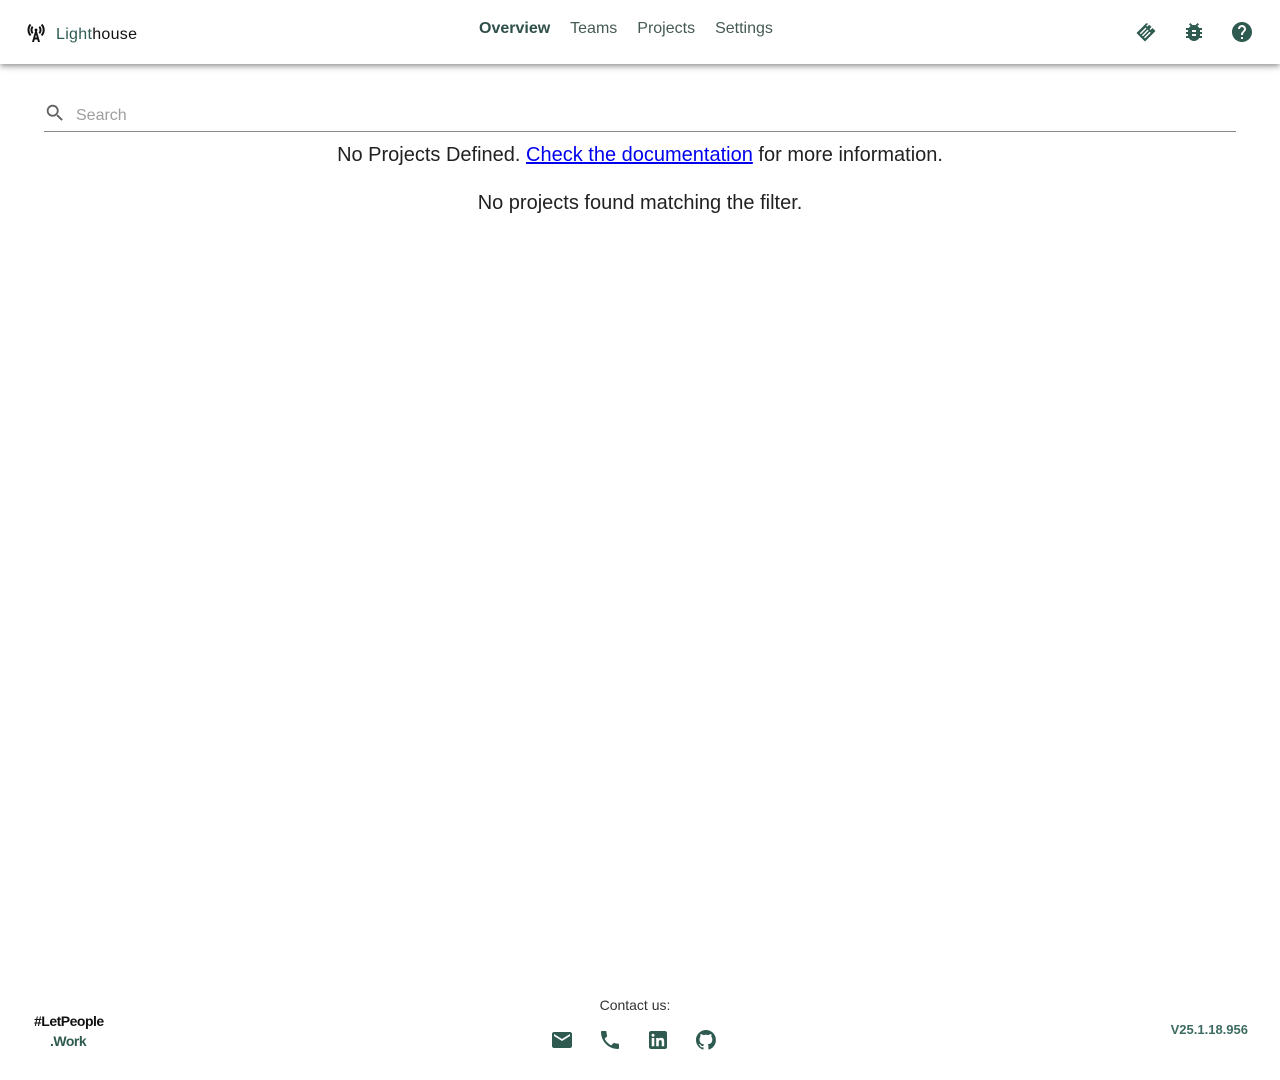 The image size is (1280, 1080). Describe the element at coordinates (626, 115) in the screenshot. I see `search-input` at that location.